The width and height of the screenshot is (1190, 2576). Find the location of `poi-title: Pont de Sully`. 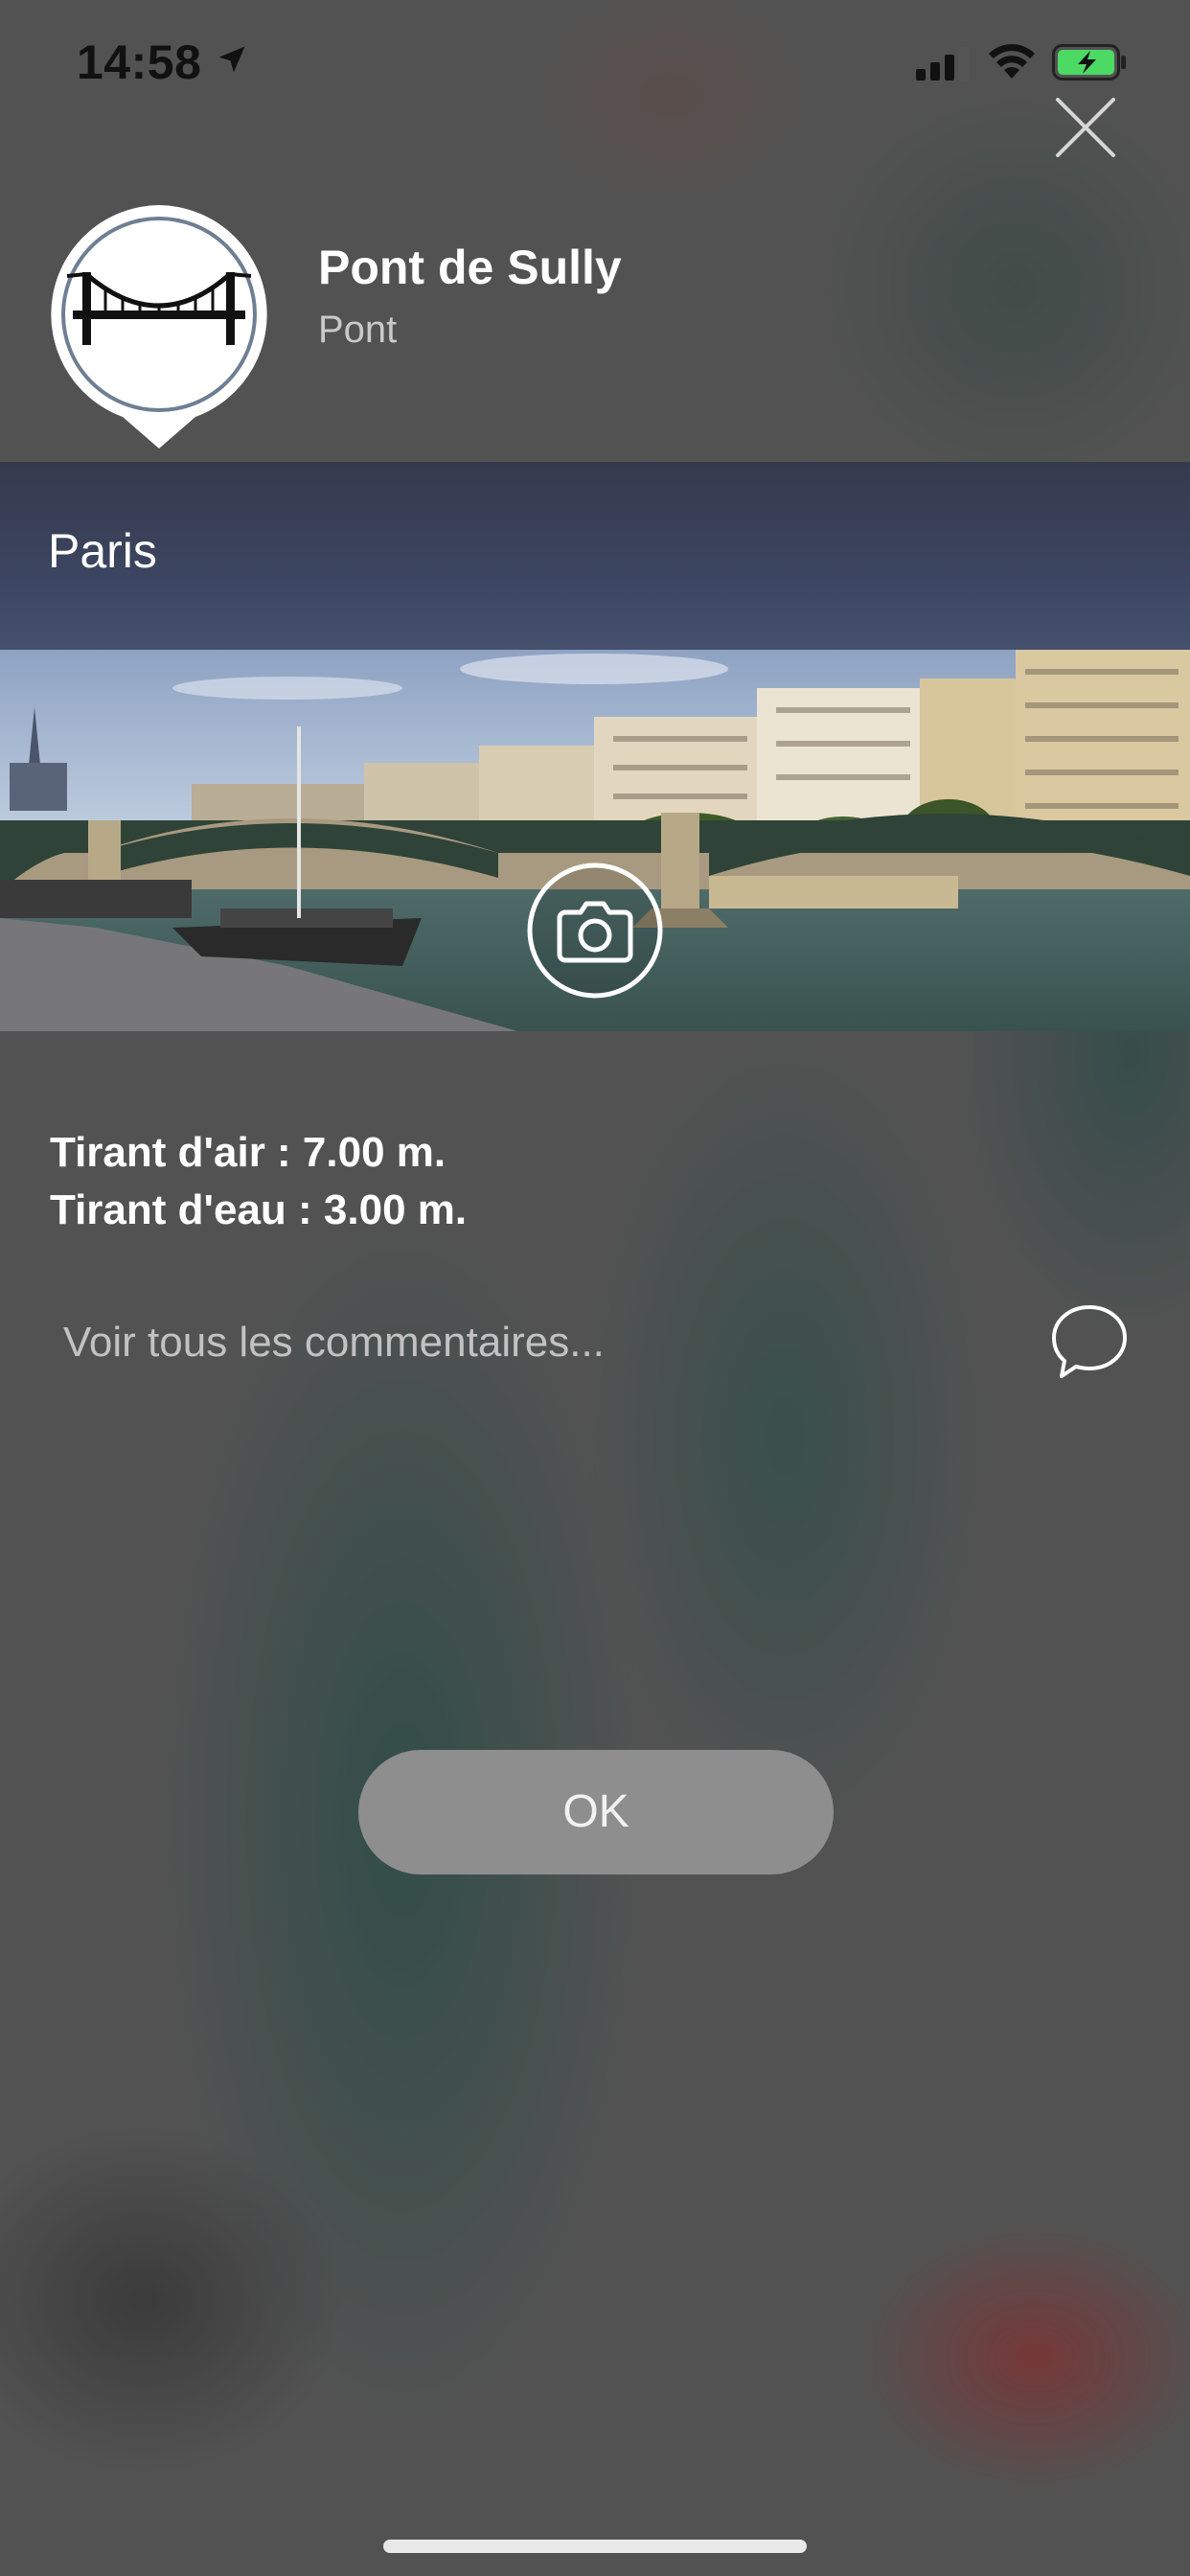

poi-title: Pont de Sully is located at coordinates (470, 267).